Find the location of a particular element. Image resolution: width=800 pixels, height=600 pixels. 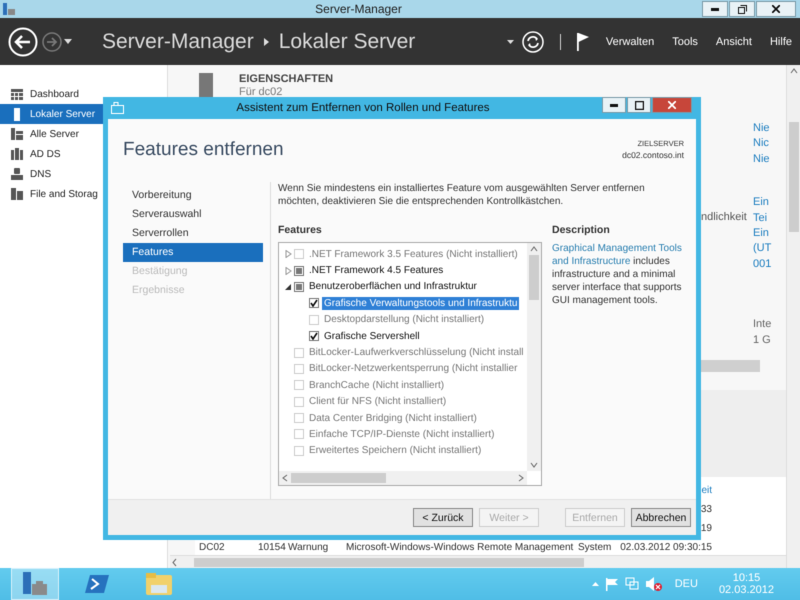

wizard-step: Features is located at coordinates (193, 252).